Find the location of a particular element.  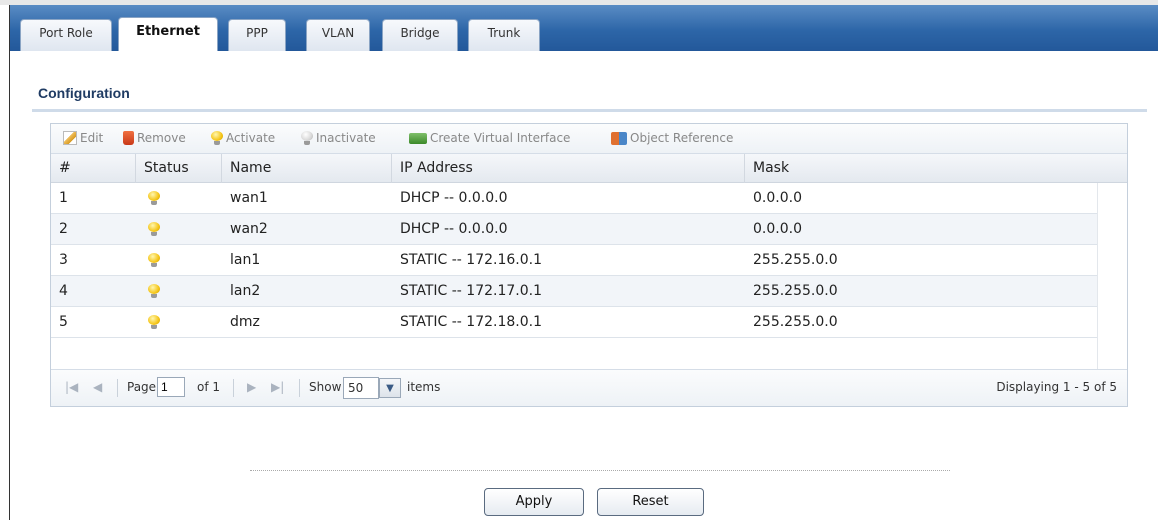

row-num: 5 is located at coordinates (63, 322).